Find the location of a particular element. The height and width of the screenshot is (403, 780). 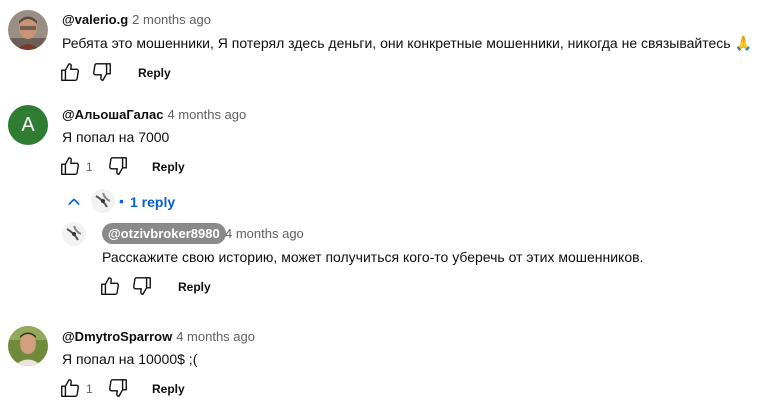

avatar: A is located at coordinates (28, 125).